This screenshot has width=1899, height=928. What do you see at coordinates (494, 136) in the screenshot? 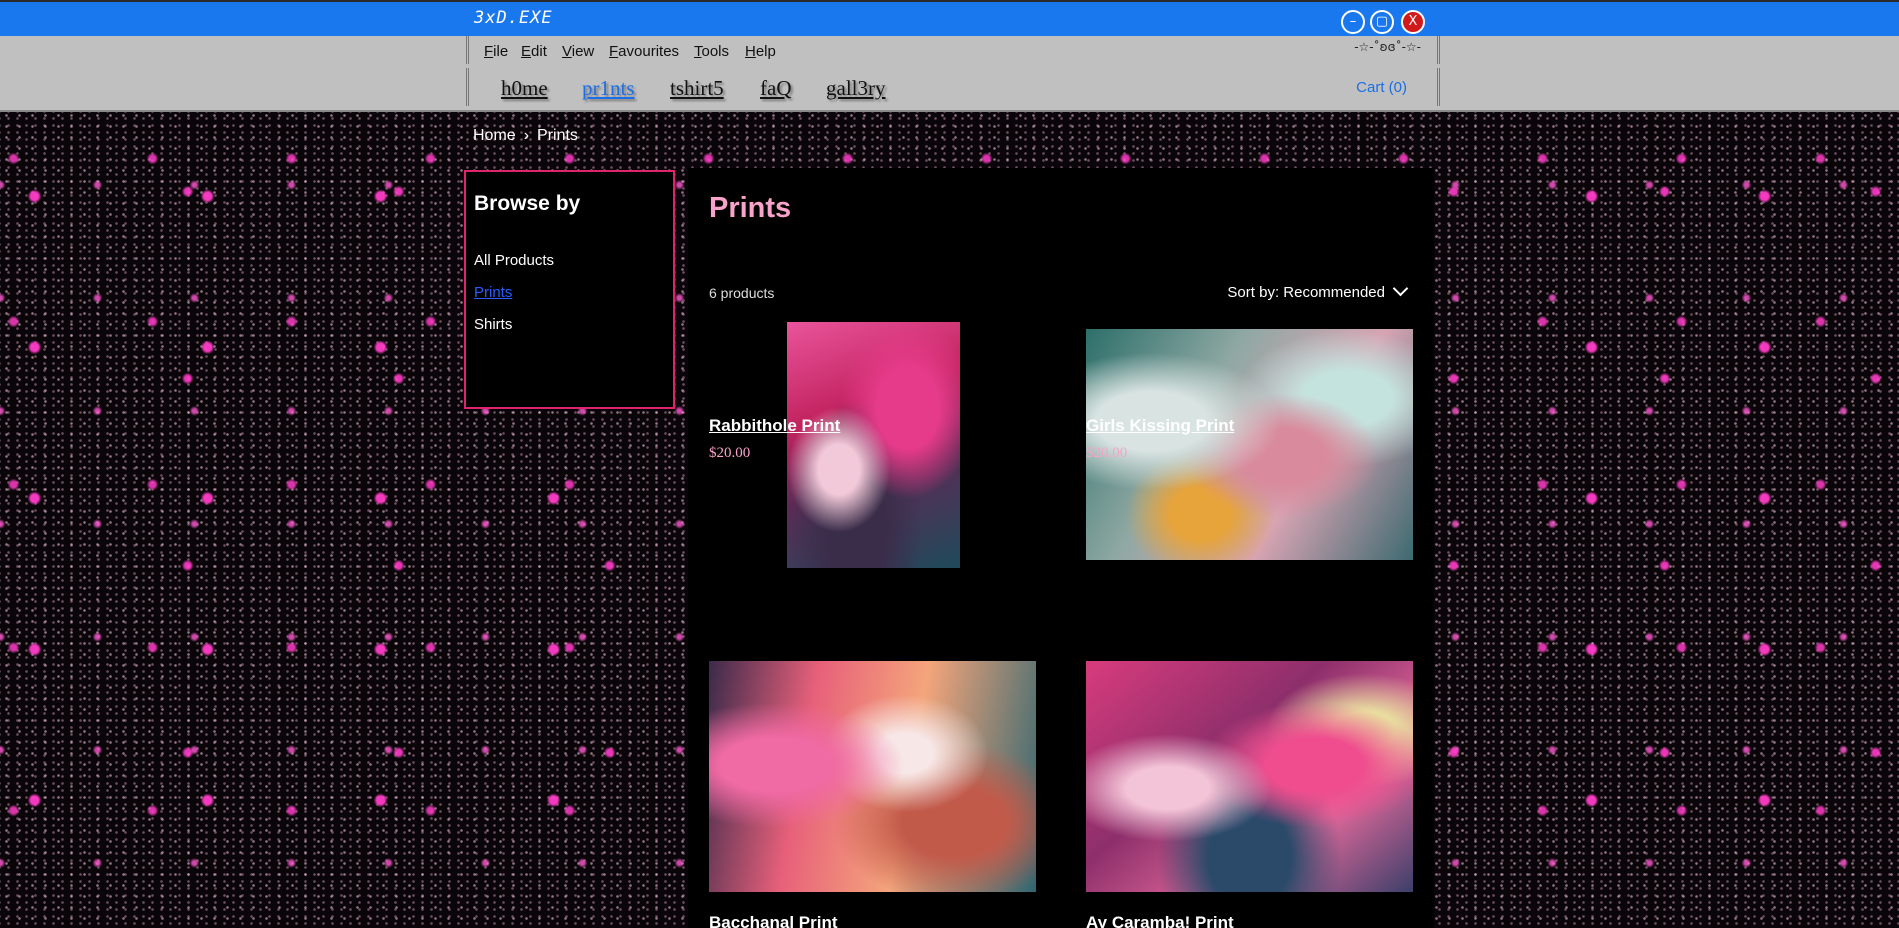
I see `breadcrumb-home: Home` at bounding box center [494, 136].